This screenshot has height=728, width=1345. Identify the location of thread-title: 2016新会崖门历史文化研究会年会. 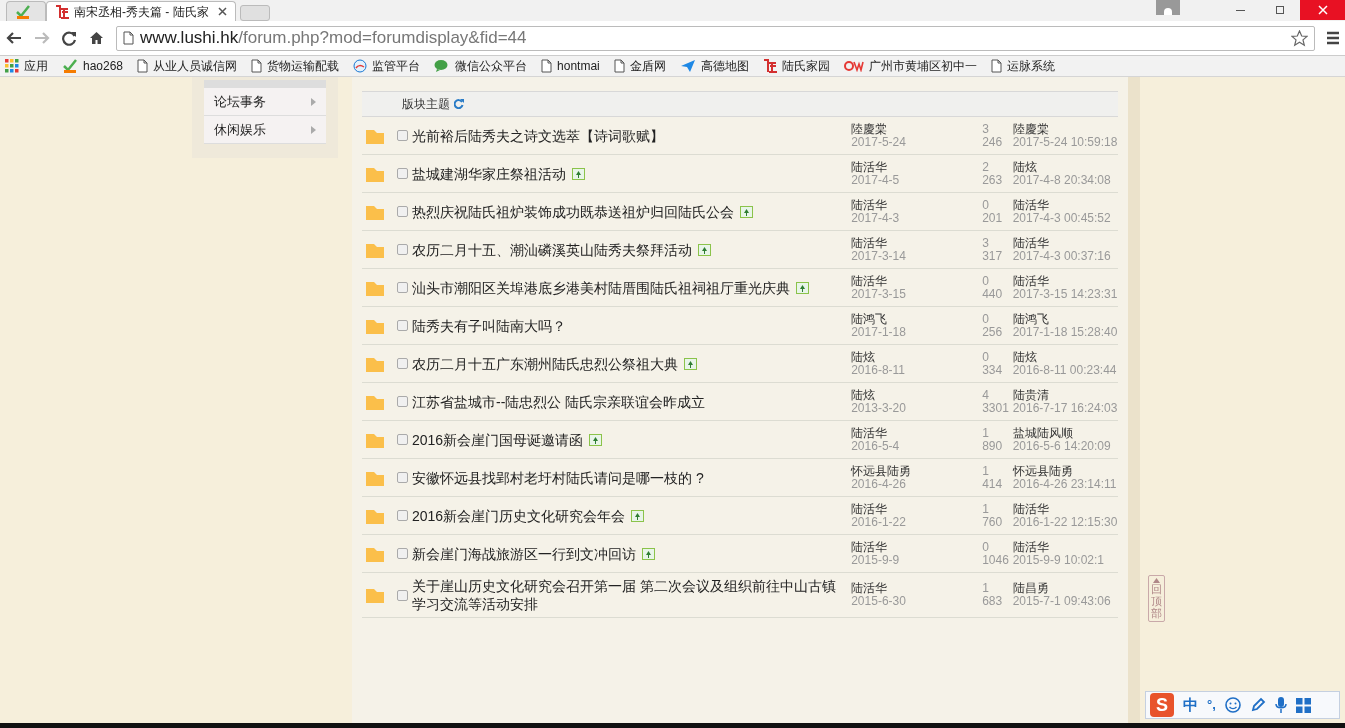
(519, 515).